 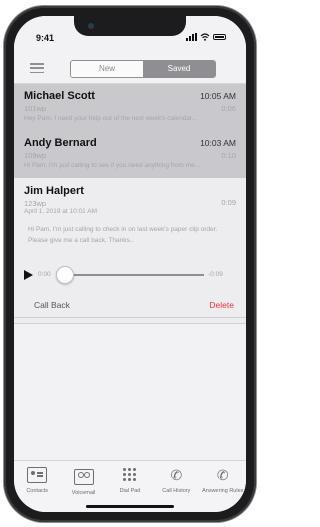 I want to click on call-back-button: Call Back, so click(x=52, y=305).